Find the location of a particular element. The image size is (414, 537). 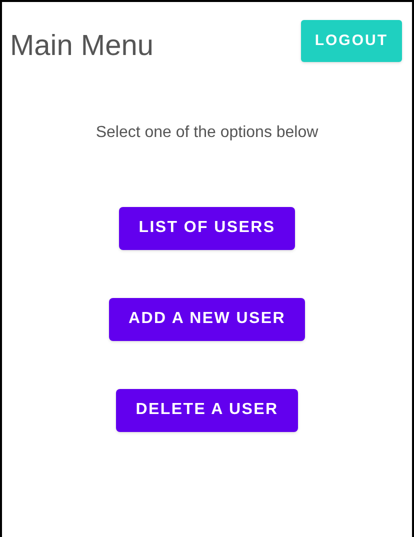

menu-button: DELETE A USER is located at coordinates (207, 410).